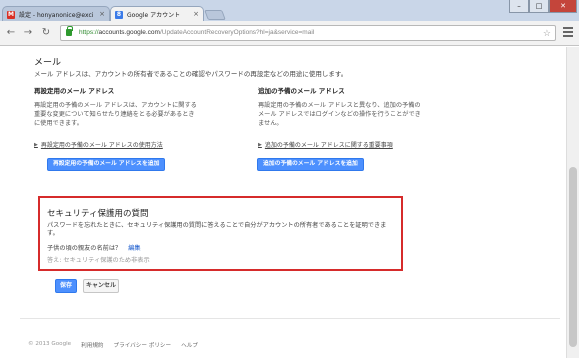 Image resolution: width=579 pixels, height=358 pixels. Describe the element at coordinates (539, 6) in the screenshot. I see `maximize-button: □` at that location.